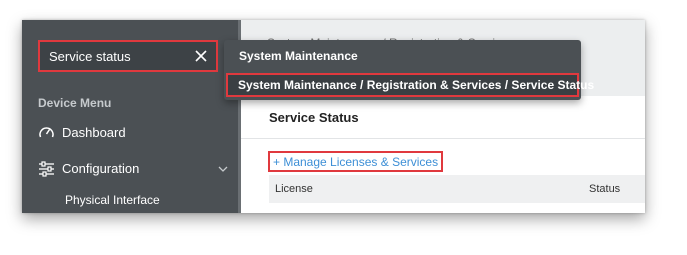 The image size is (687, 255). What do you see at coordinates (94, 132) in the screenshot?
I see `sidebar-item-label: Dashboard` at bounding box center [94, 132].